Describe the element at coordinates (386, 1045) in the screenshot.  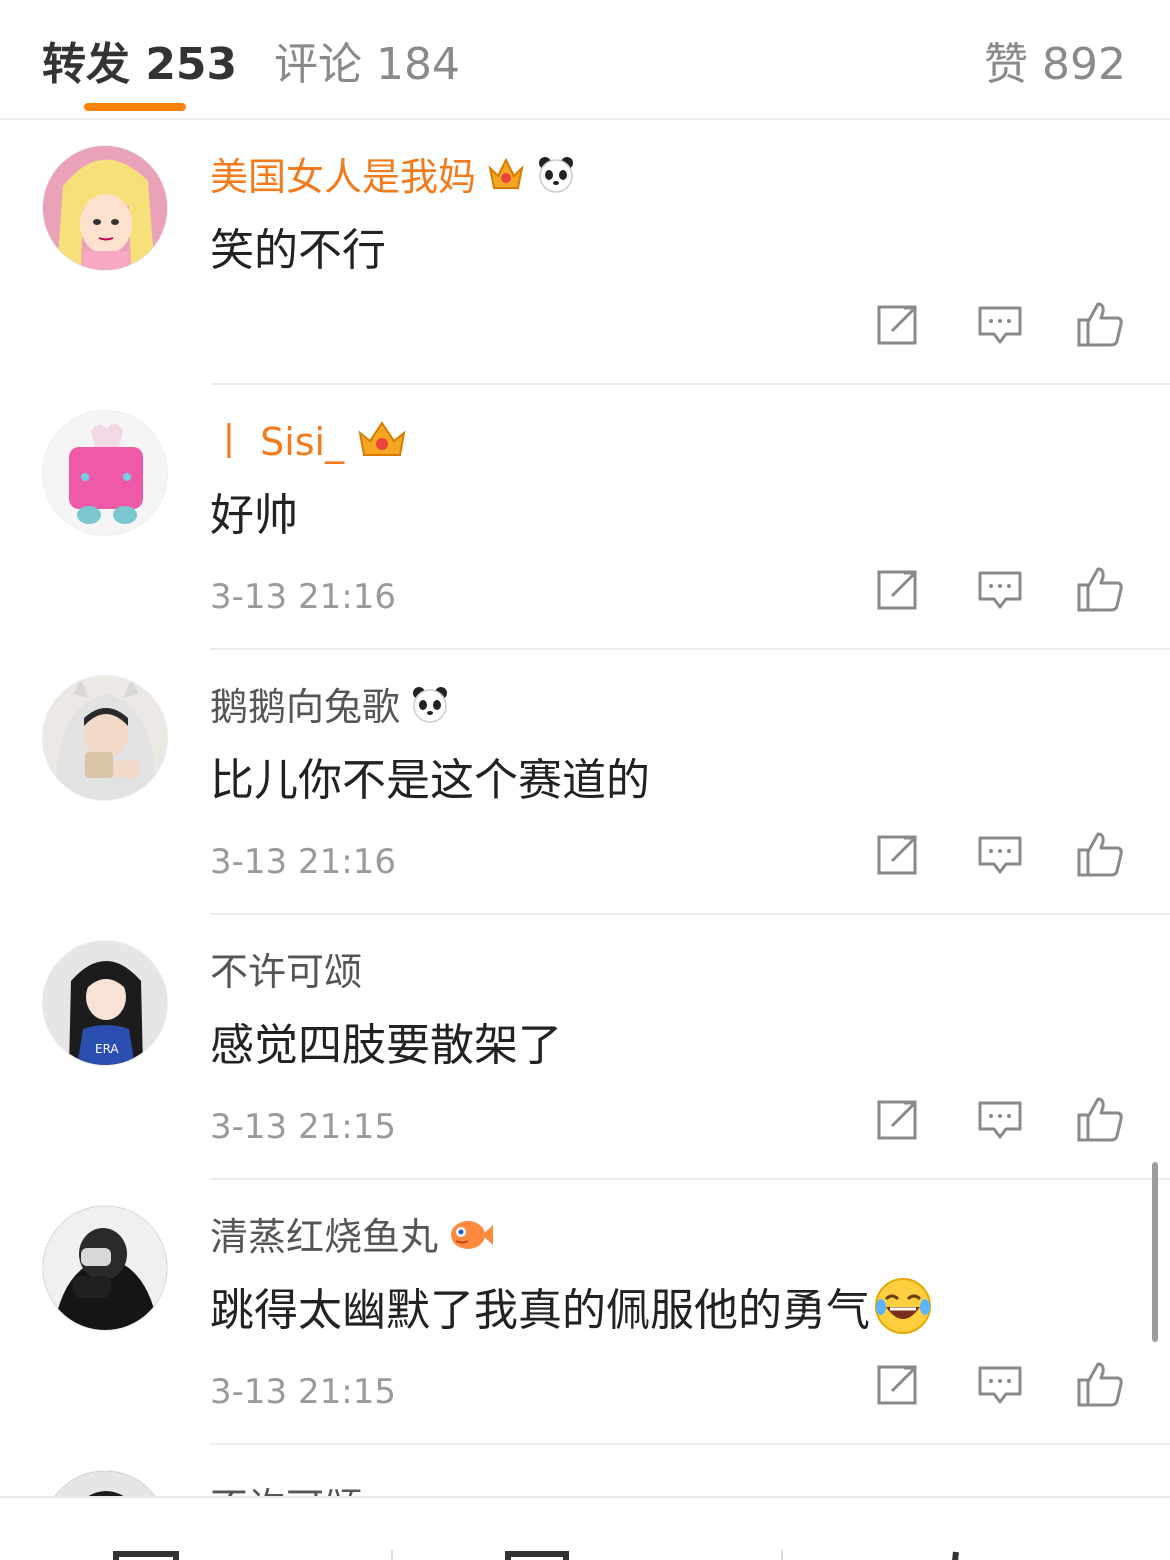
I see `comment-text: 感觉四肢要散架了` at that location.